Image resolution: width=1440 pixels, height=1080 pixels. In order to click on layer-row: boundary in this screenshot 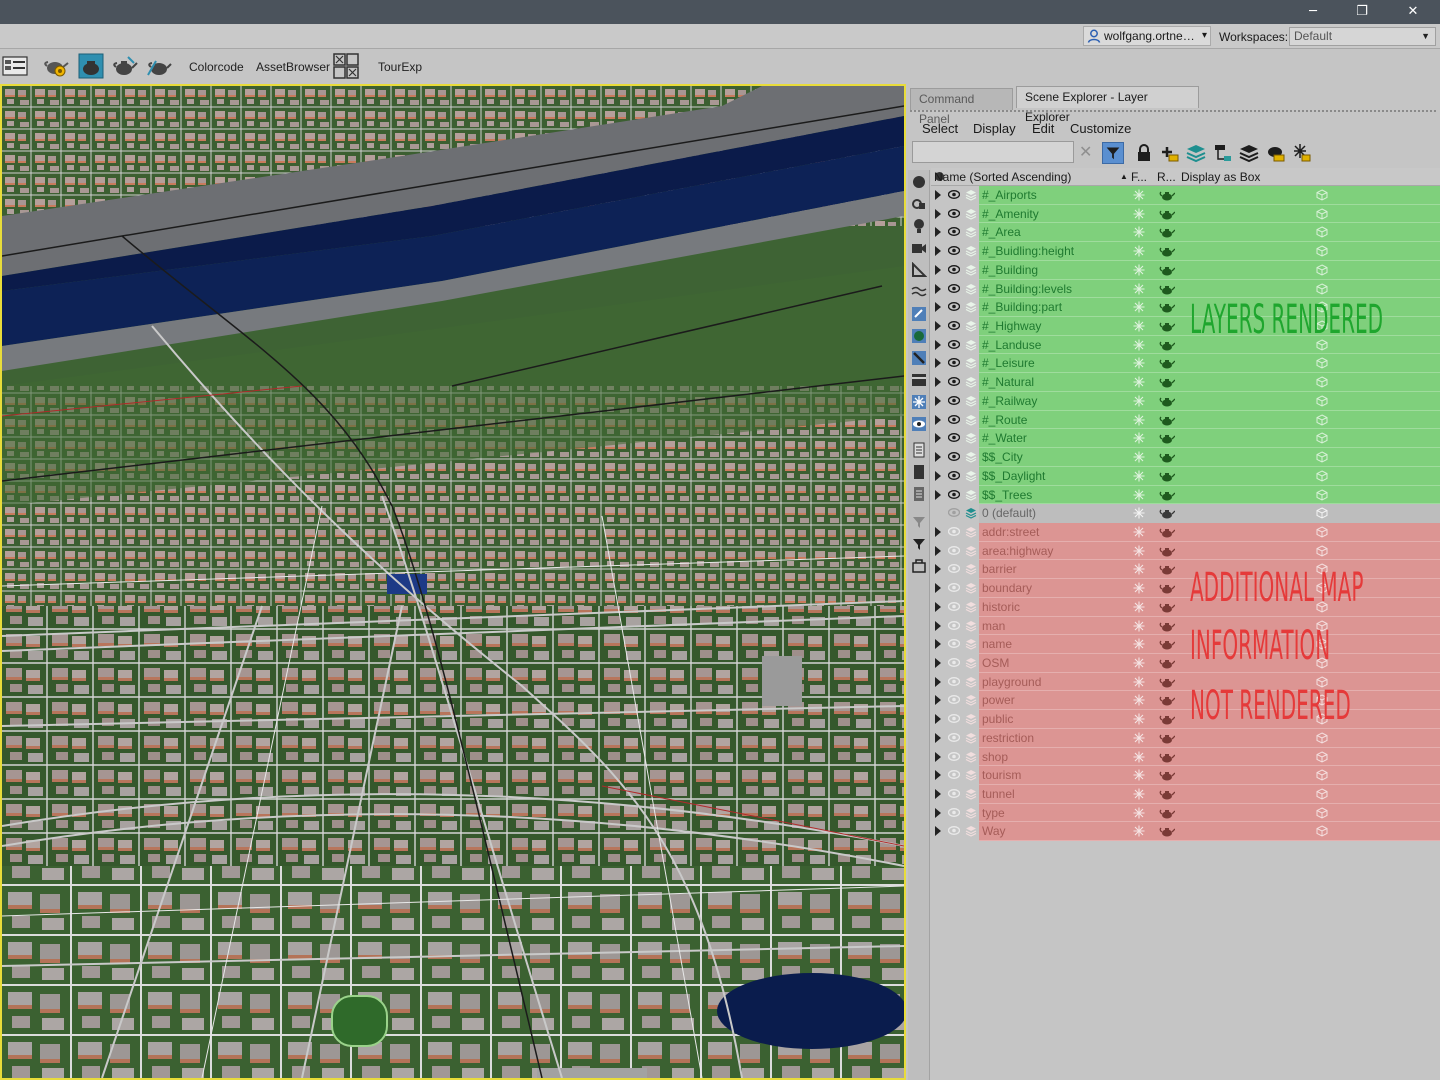, I will do `click(1185, 588)`.